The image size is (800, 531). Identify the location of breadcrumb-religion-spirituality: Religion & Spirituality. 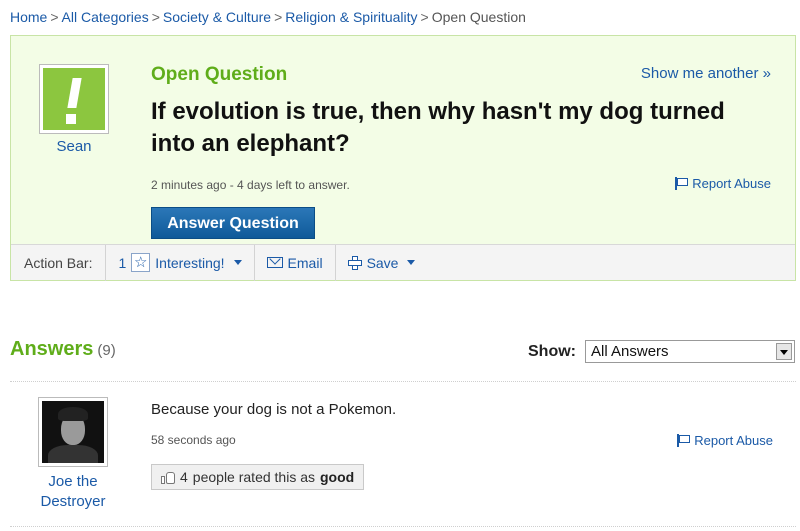
(351, 17).